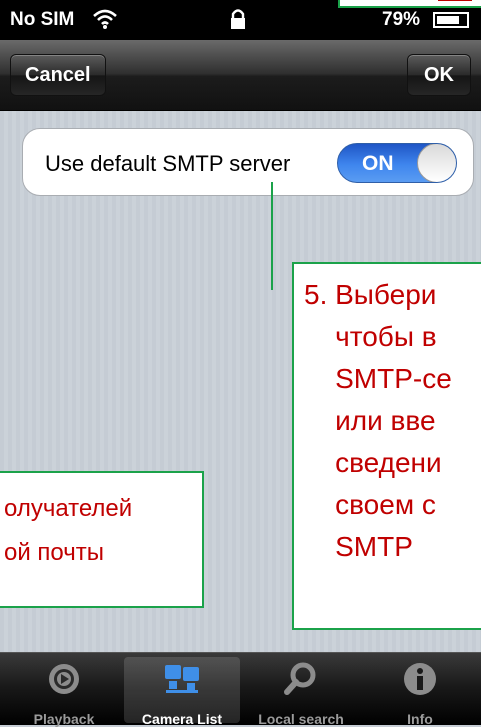 The width and height of the screenshot is (481, 727). What do you see at coordinates (439, 75) in the screenshot?
I see `ok-button: OK` at bounding box center [439, 75].